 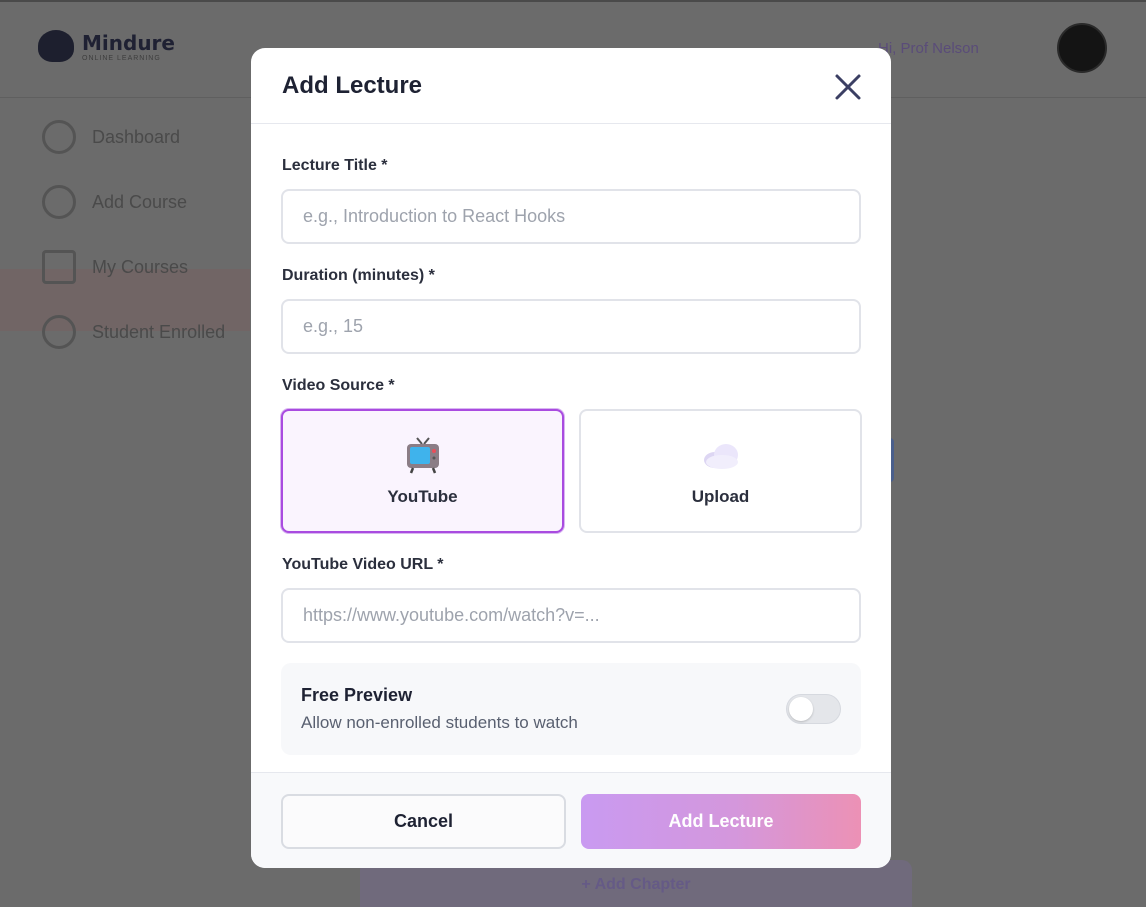 What do you see at coordinates (335, 165) in the screenshot?
I see `lecture-title-label: Lecture Title *` at bounding box center [335, 165].